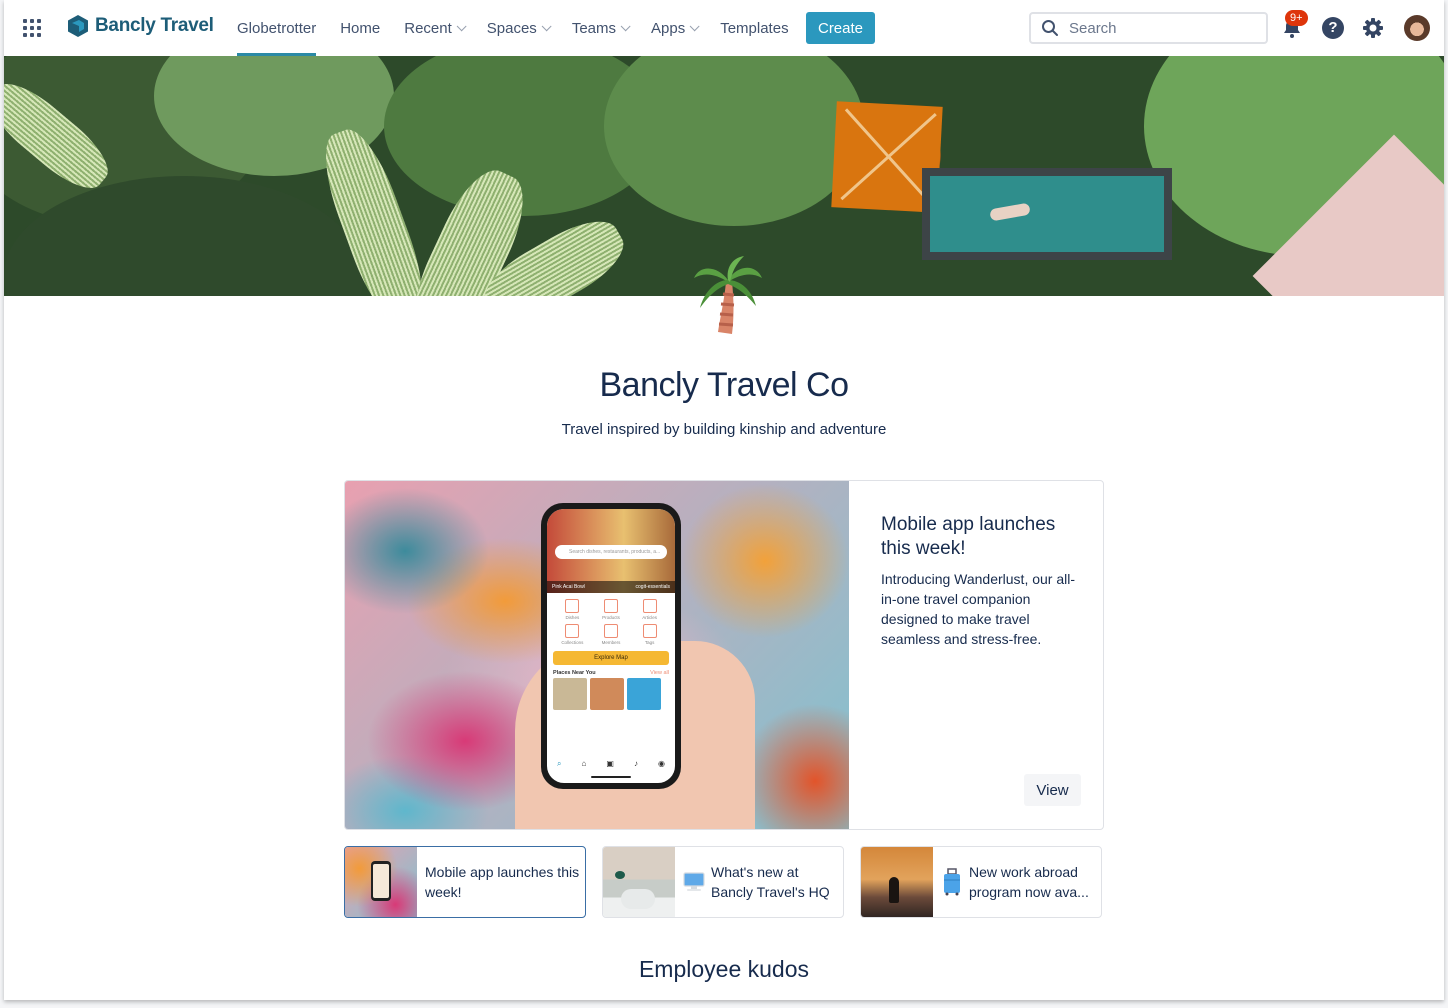  I want to click on phone-near-heading: Places Near You View all, so click(611, 673).